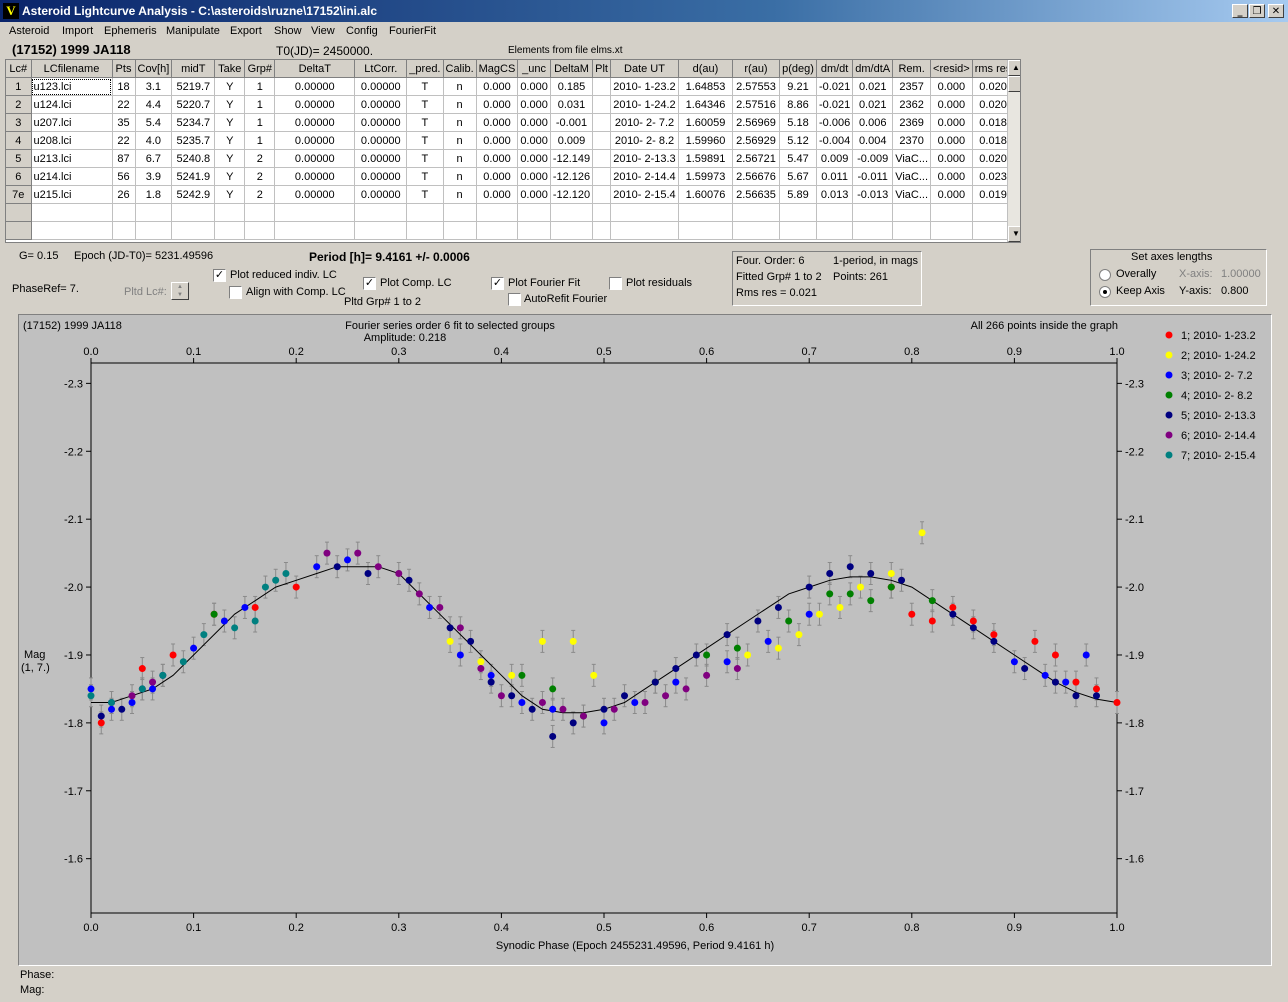  What do you see at coordinates (460, 122) in the screenshot?
I see `table-cell: n` at bounding box center [460, 122].